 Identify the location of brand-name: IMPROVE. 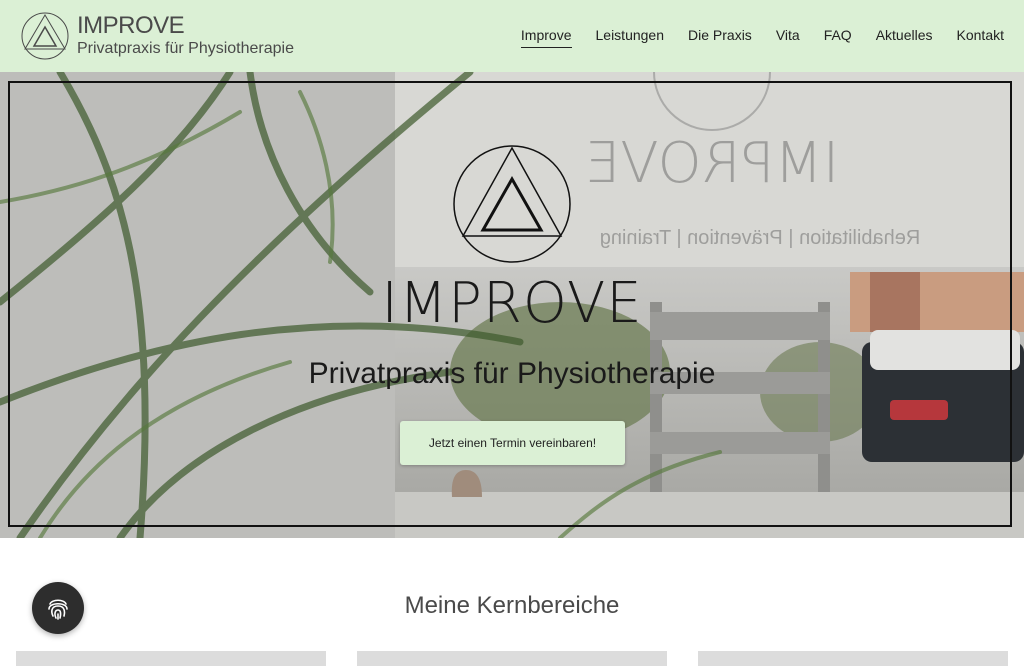
(131, 26).